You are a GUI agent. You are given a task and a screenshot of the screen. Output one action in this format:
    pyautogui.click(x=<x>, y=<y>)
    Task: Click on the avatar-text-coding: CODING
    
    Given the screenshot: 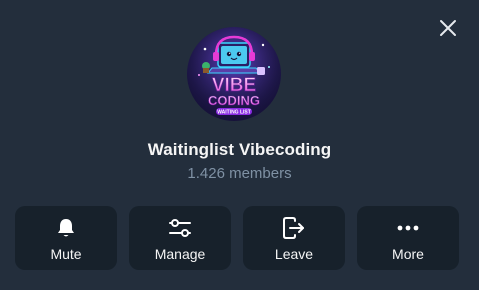 What is the action you would take?
    pyautogui.click(x=234, y=100)
    